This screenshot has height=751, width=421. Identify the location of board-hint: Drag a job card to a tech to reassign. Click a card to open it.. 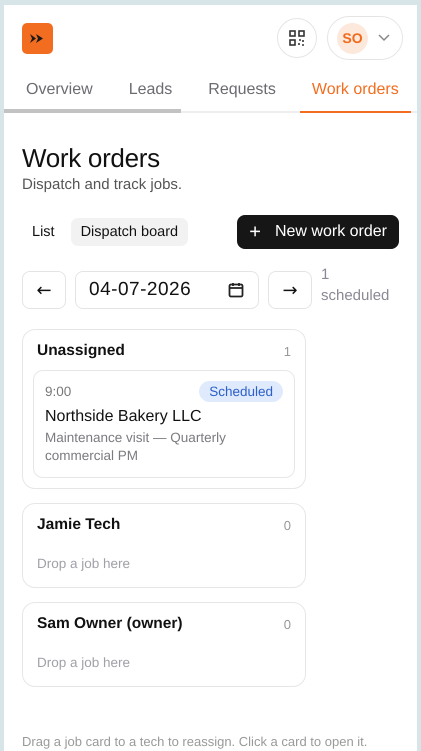
(195, 742).